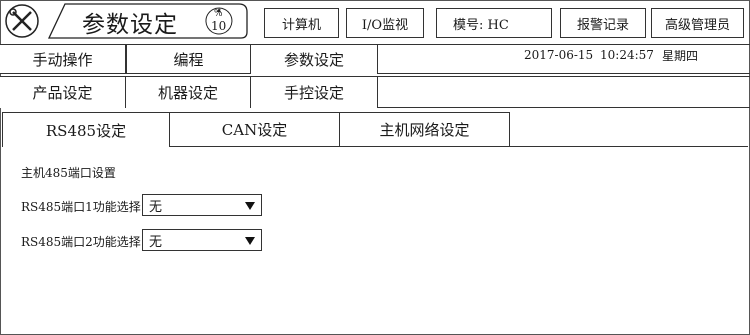 Image resolution: width=750 pixels, height=335 pixels. Describe the element at coordinates (63, 92) in the screenshot. I see `tab-product-settings: 产品设定` at that location.